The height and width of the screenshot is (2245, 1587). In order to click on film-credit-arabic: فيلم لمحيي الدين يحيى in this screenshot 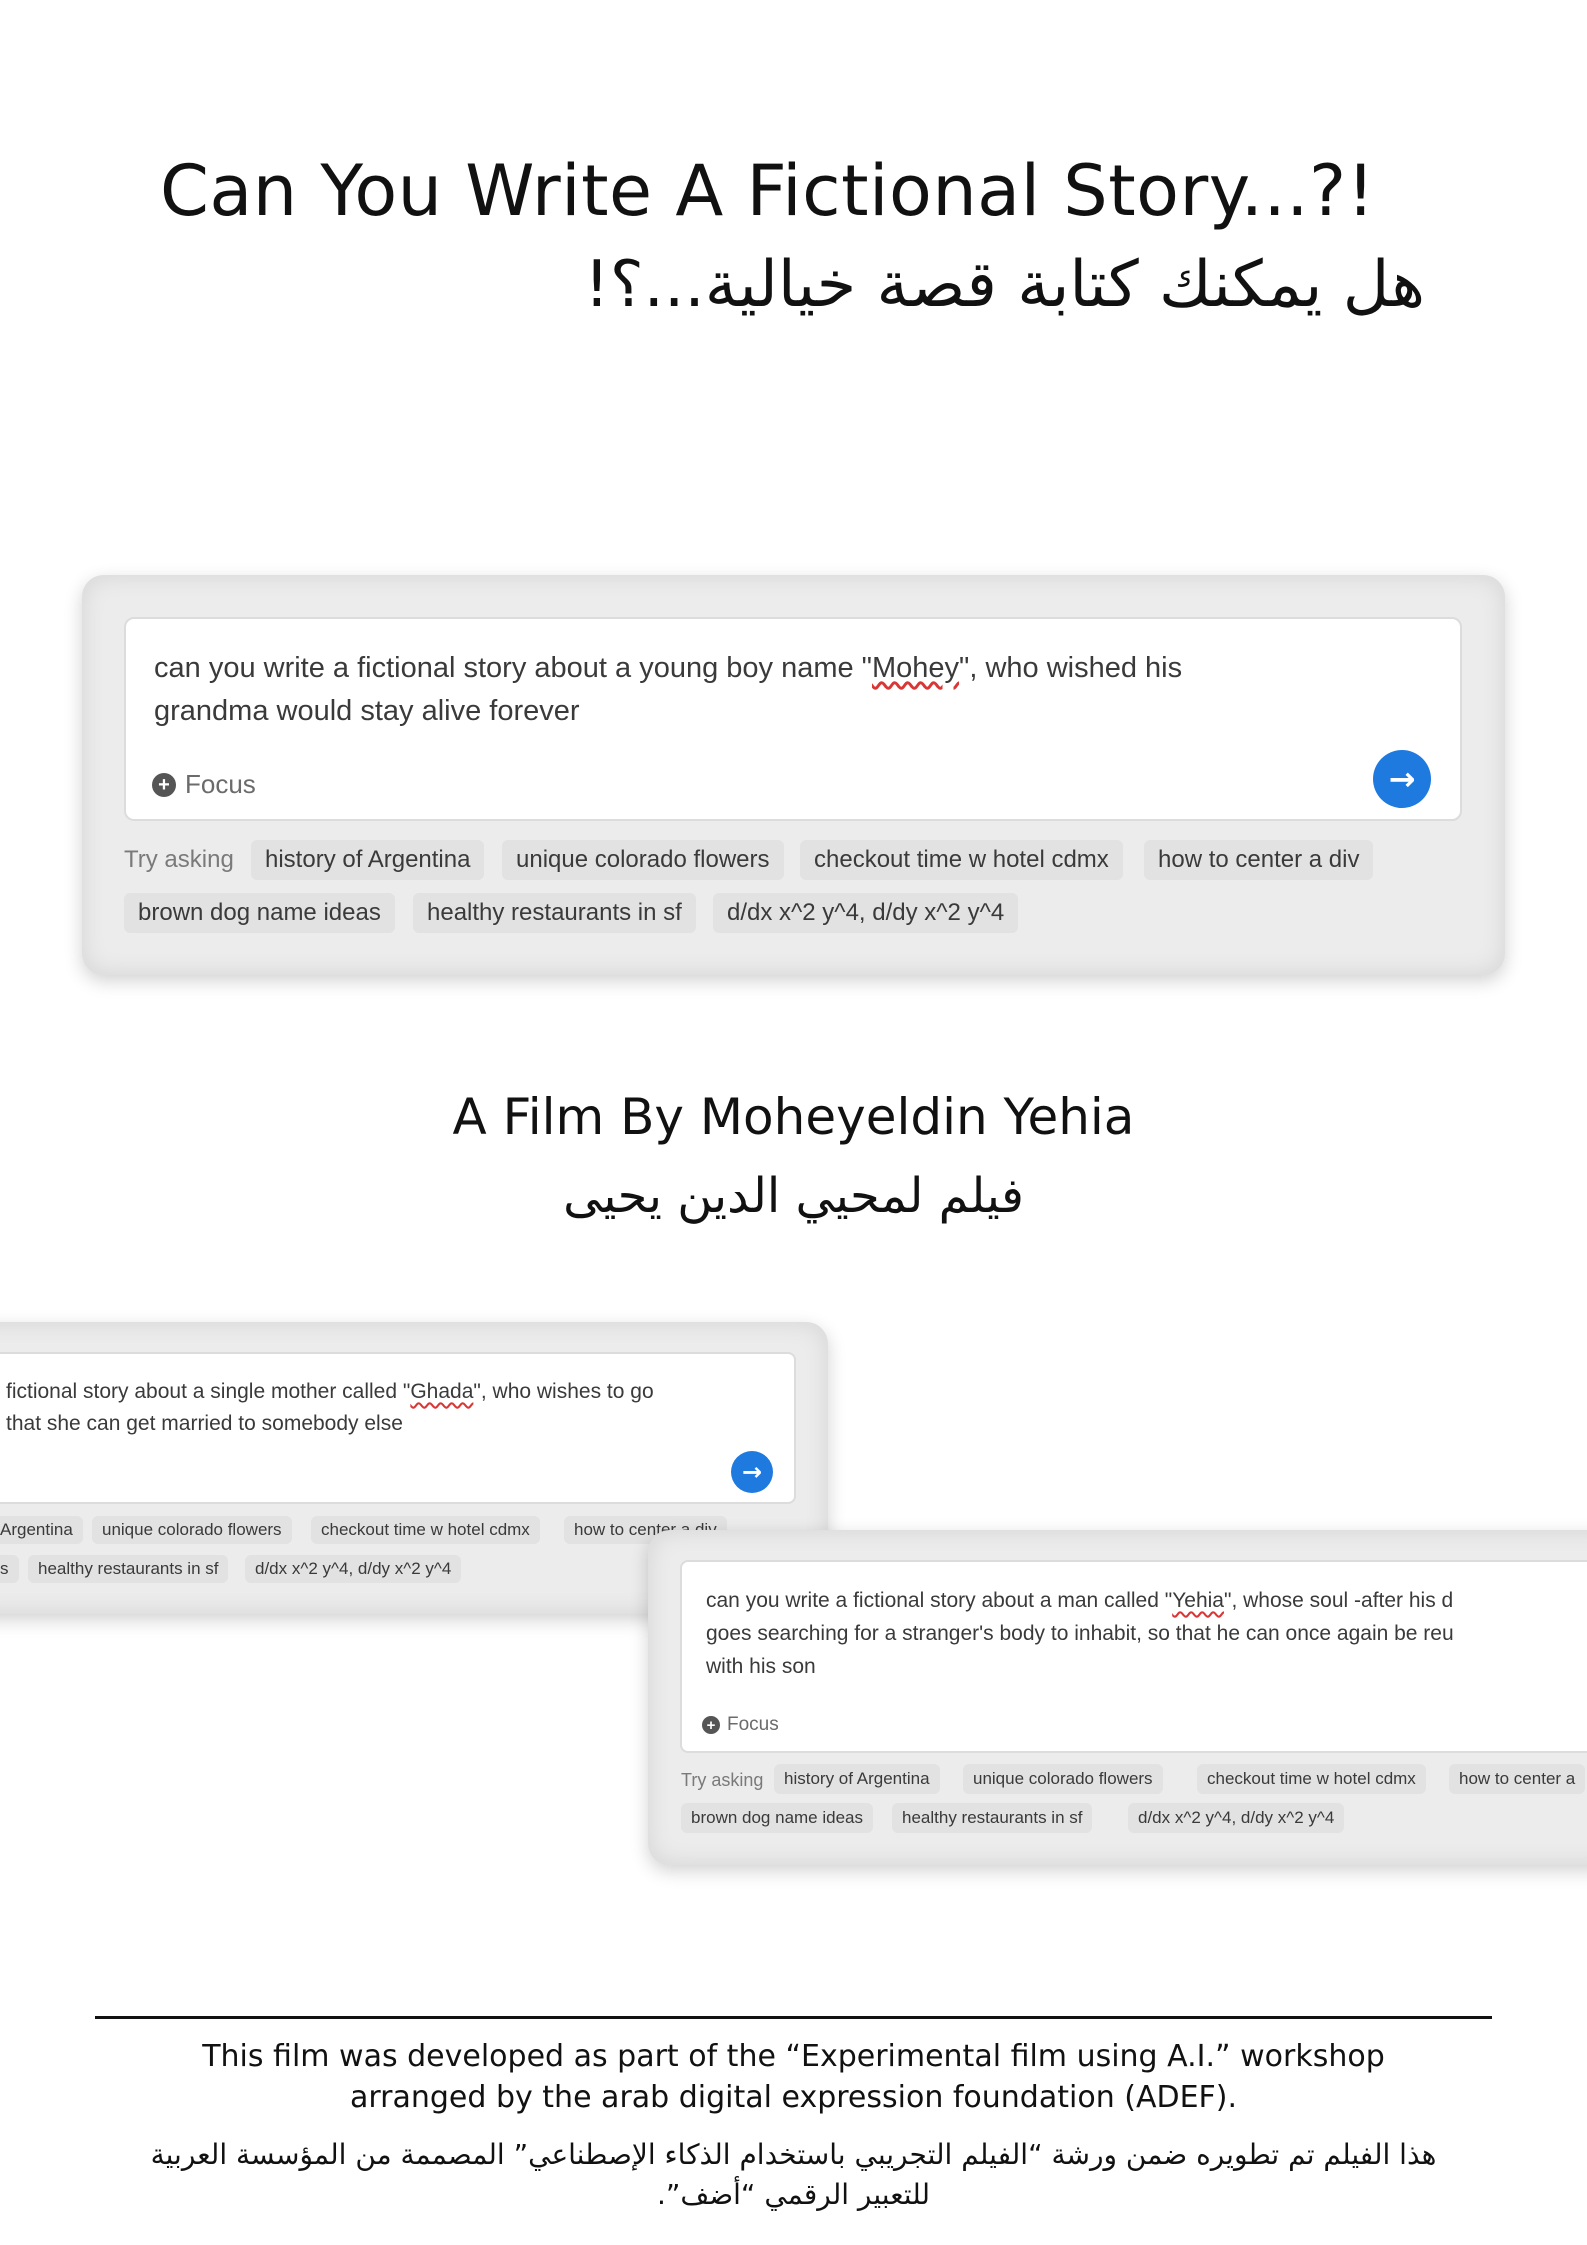, I will do `click(793, 1196)`.